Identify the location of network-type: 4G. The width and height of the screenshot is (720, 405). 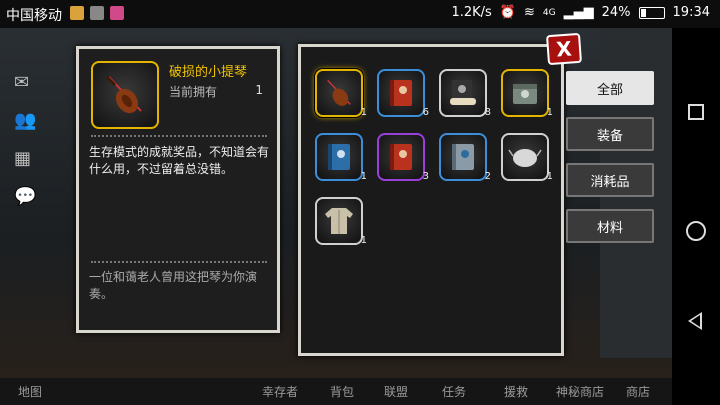
(549, 12).